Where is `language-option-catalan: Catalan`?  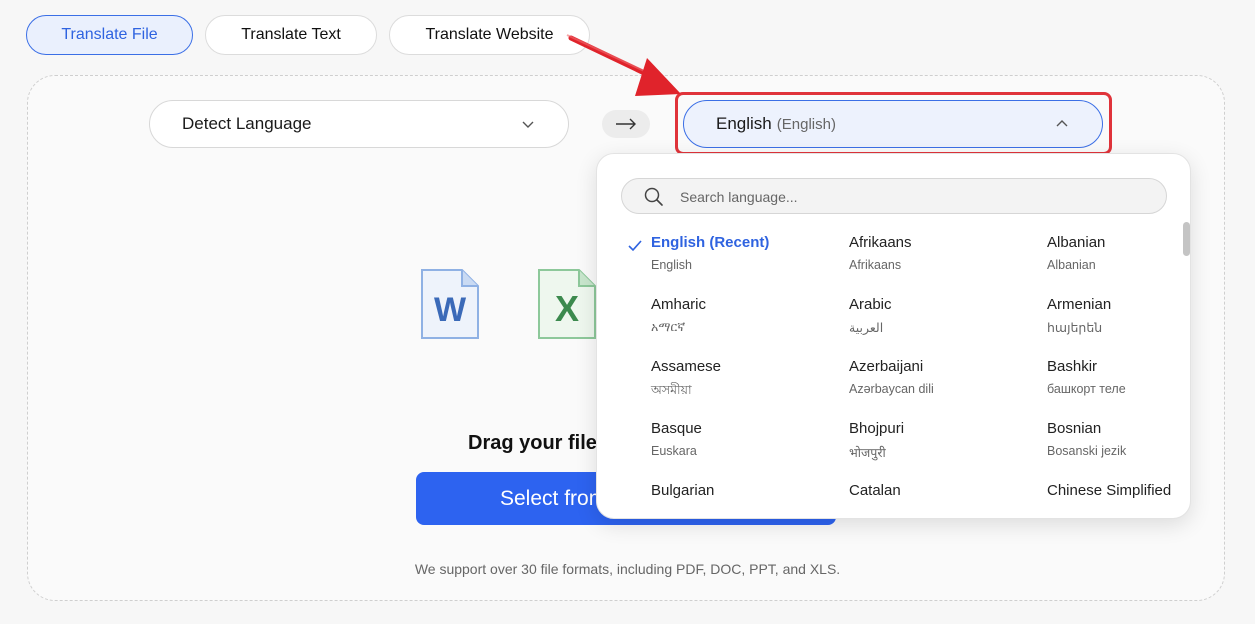 language-option-catalan: Catalan is located at coordinates (939, 500).